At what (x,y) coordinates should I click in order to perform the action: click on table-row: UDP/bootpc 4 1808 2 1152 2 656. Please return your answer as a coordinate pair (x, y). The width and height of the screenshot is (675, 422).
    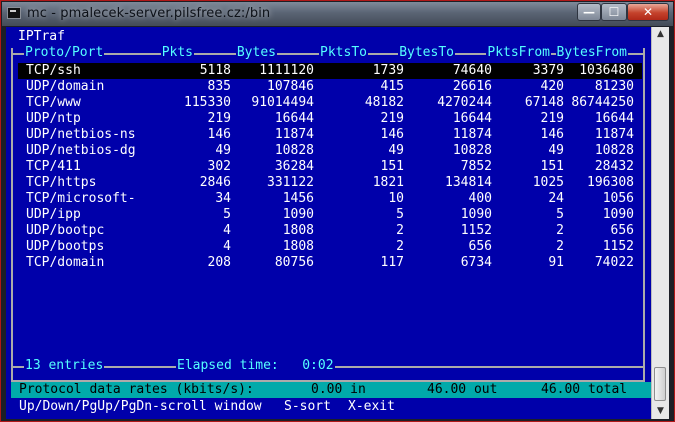
    Looking at the image, I should click on (330, 231).